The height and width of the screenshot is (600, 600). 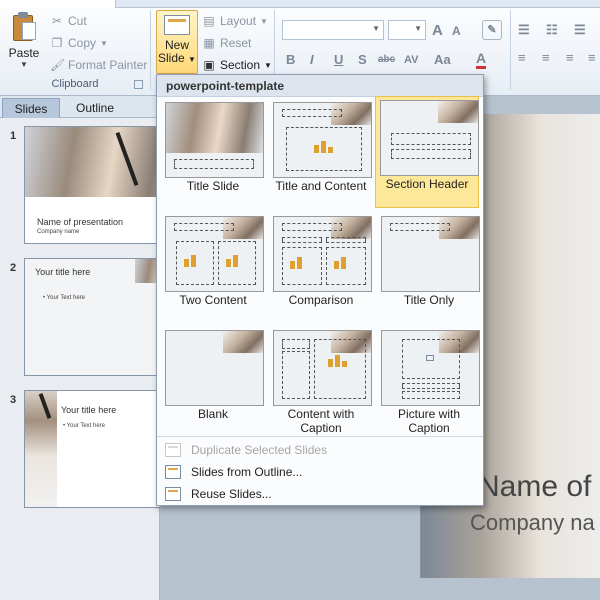 I want to click on slide-title-text: Name of, so click(x=534, y=487).